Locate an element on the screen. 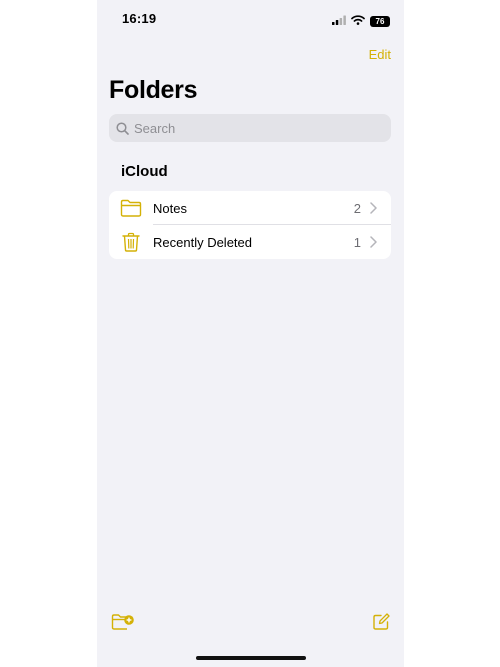 This screenshot has height=667, width=500. search-input is located at coordinates (254, 128).